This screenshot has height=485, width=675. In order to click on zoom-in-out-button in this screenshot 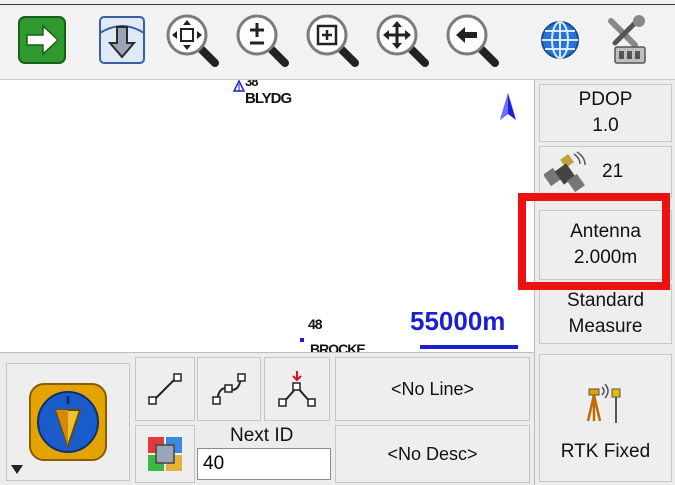, I will do `click(262, 40)`.